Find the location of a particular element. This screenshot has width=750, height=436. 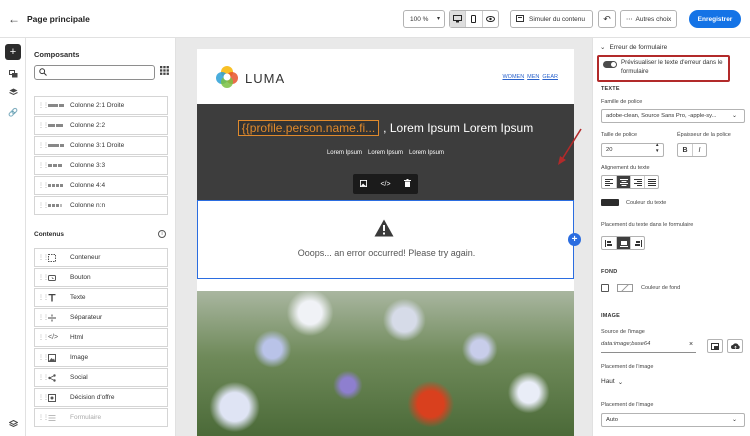

section-header: ⌄ Erreur de formulaire is located at coordinates (633, 47).